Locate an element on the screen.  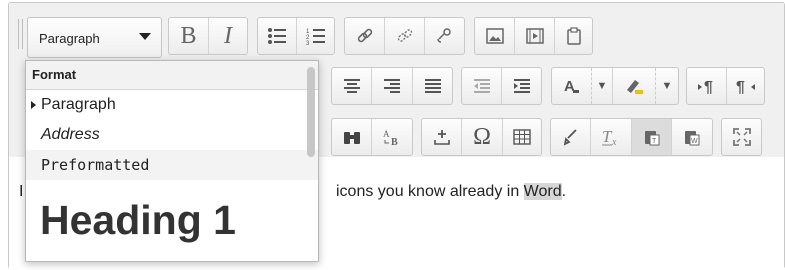
paste-text-icon: T is located at coordinates (651, 138).